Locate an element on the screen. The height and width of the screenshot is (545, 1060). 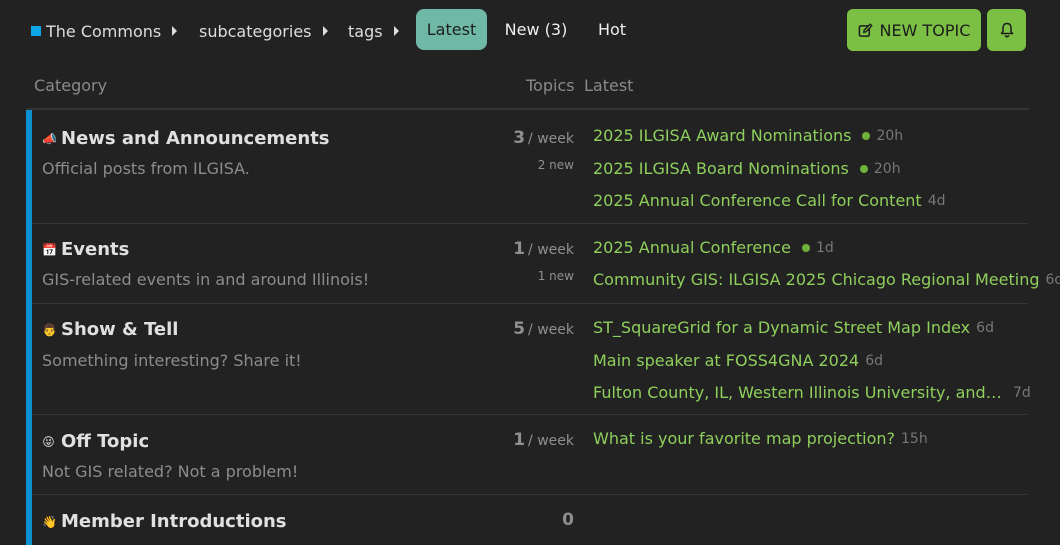
new-topics-count: 2 new is located at coordinates (556, 165).